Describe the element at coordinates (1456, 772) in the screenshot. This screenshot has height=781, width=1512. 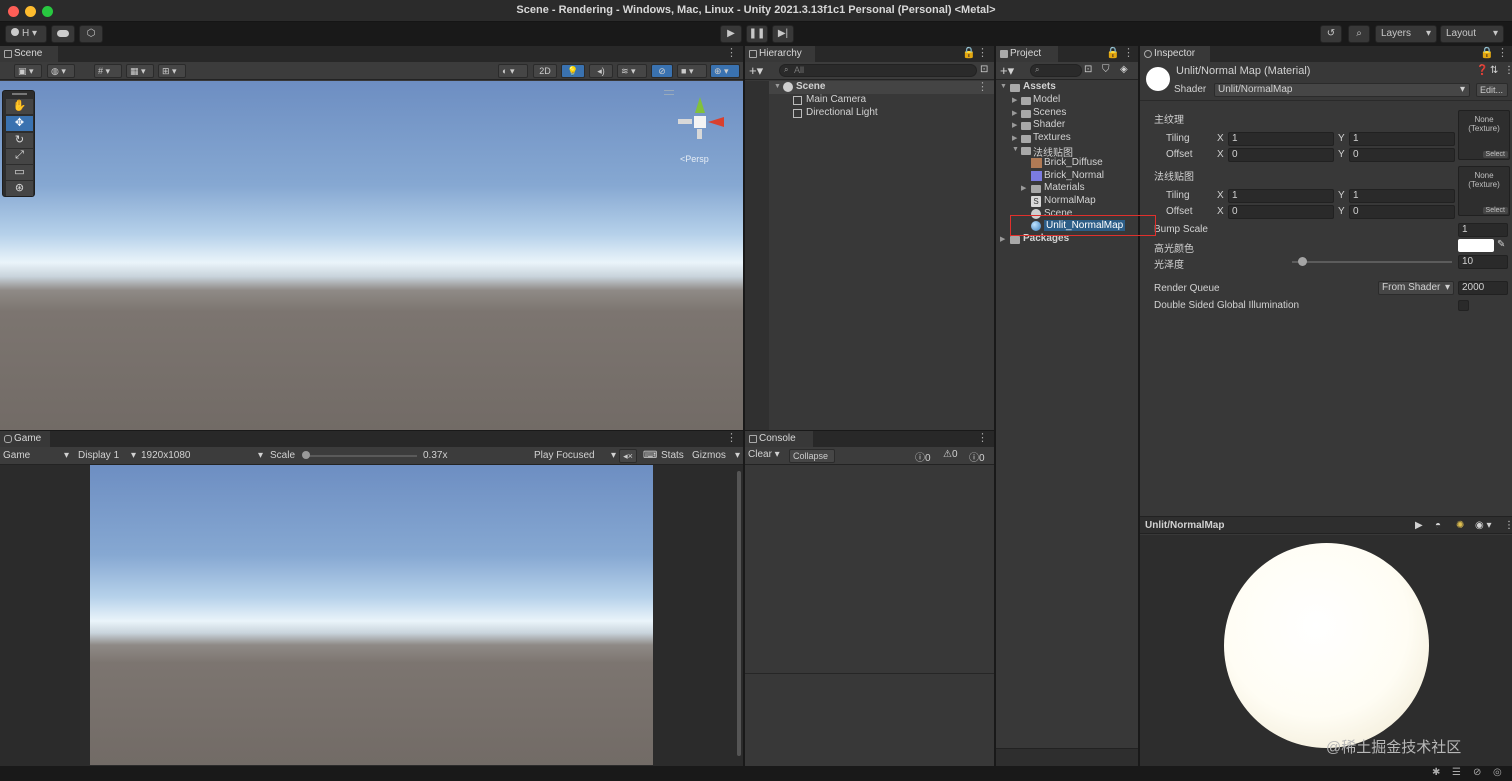
I see `status-progress-icon: ☰` at that location.